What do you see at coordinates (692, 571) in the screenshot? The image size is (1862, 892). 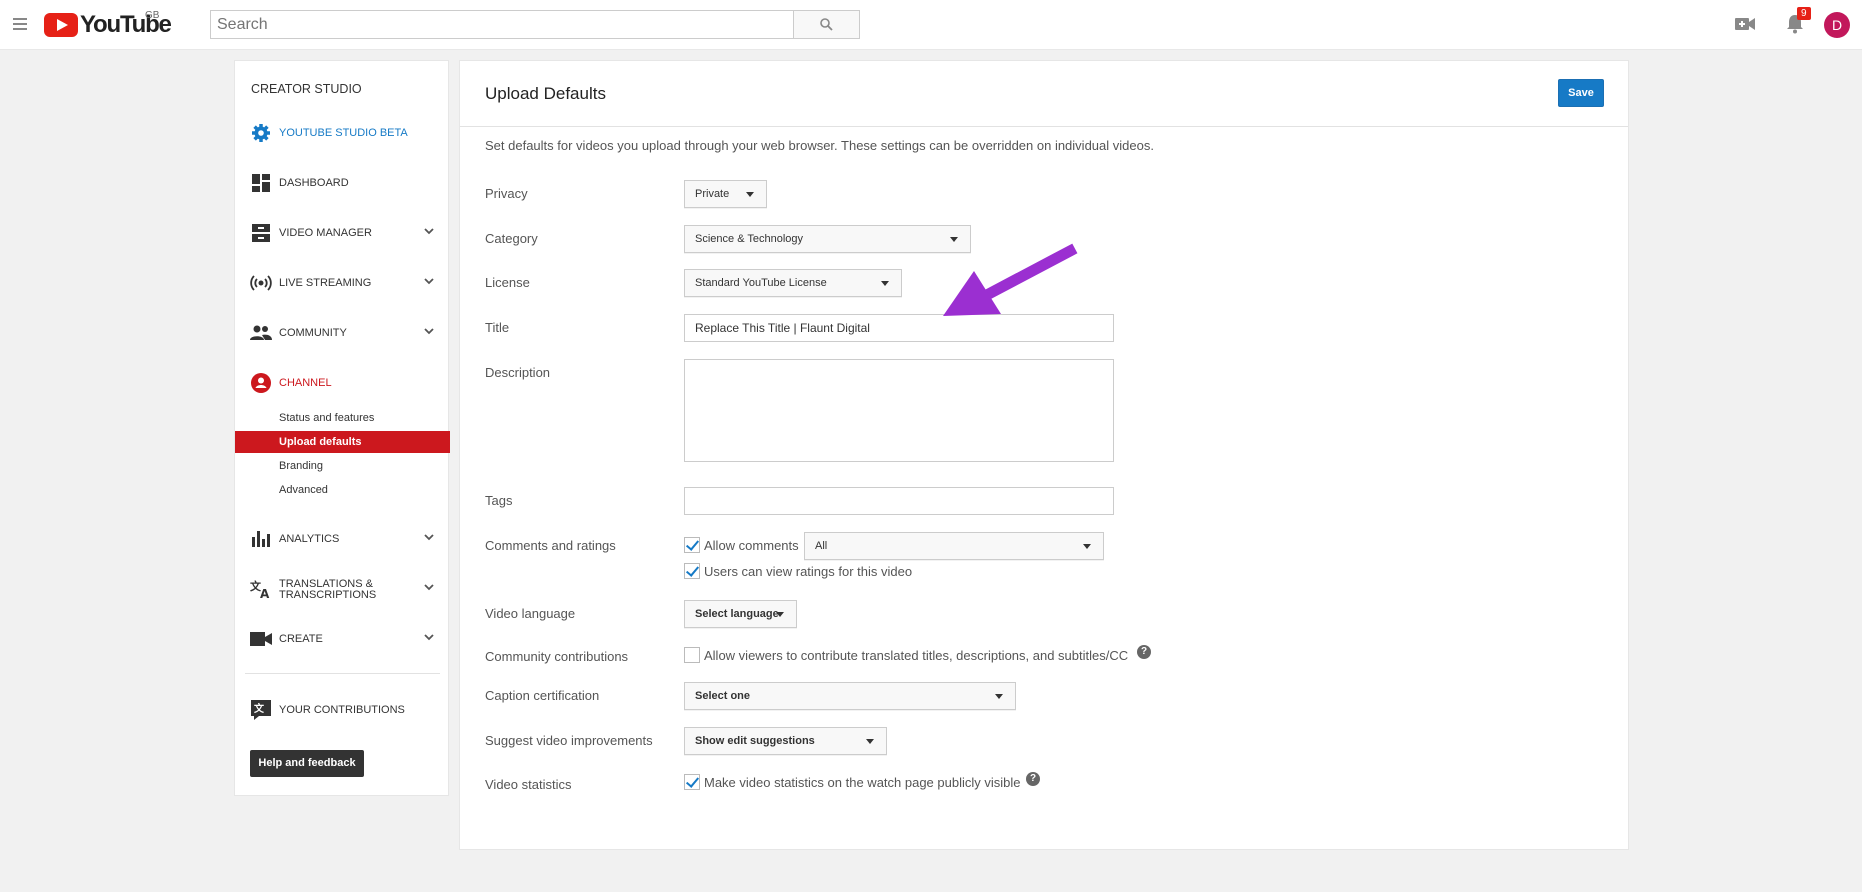 I see `view-ratings-checkbox` at bounding box center [692, 571].